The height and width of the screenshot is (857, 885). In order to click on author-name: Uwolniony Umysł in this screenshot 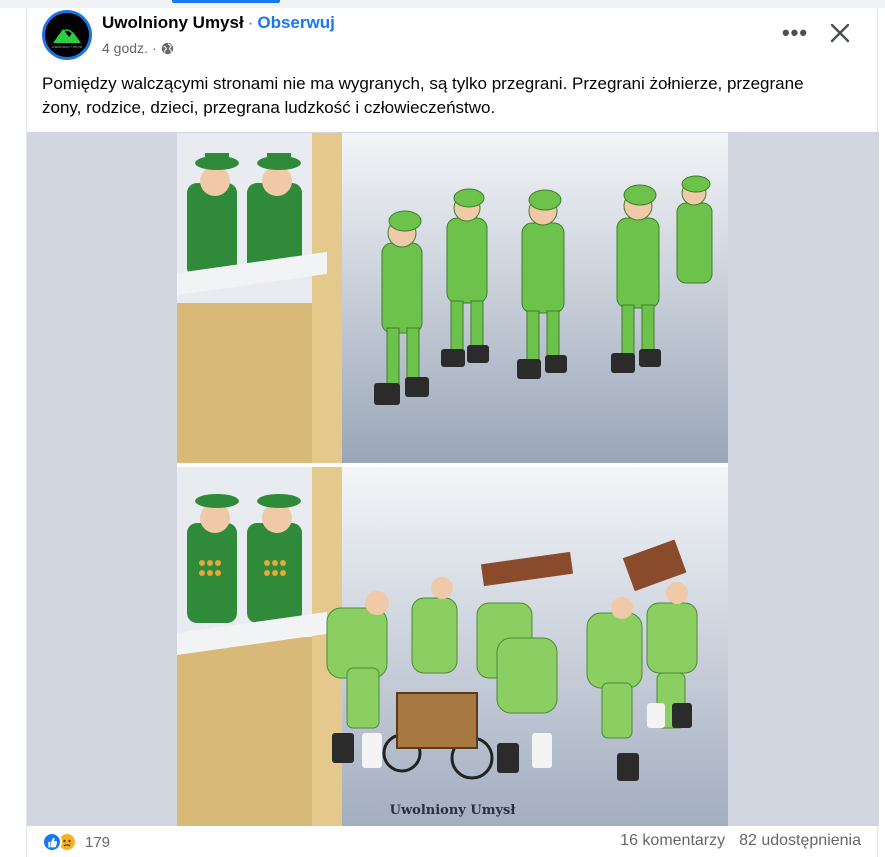, I will do `click(173, 22)`.